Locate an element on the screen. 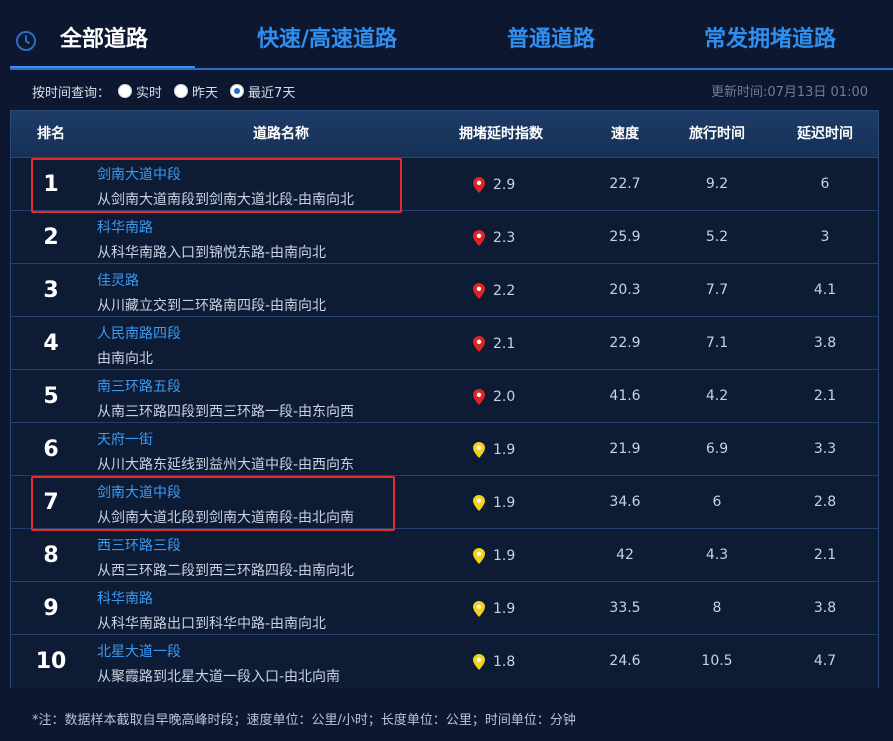 Image resolution: width=893 pixels, height=741 pixels. congestion-index: 2.0 is located at coordinates (494, 396).